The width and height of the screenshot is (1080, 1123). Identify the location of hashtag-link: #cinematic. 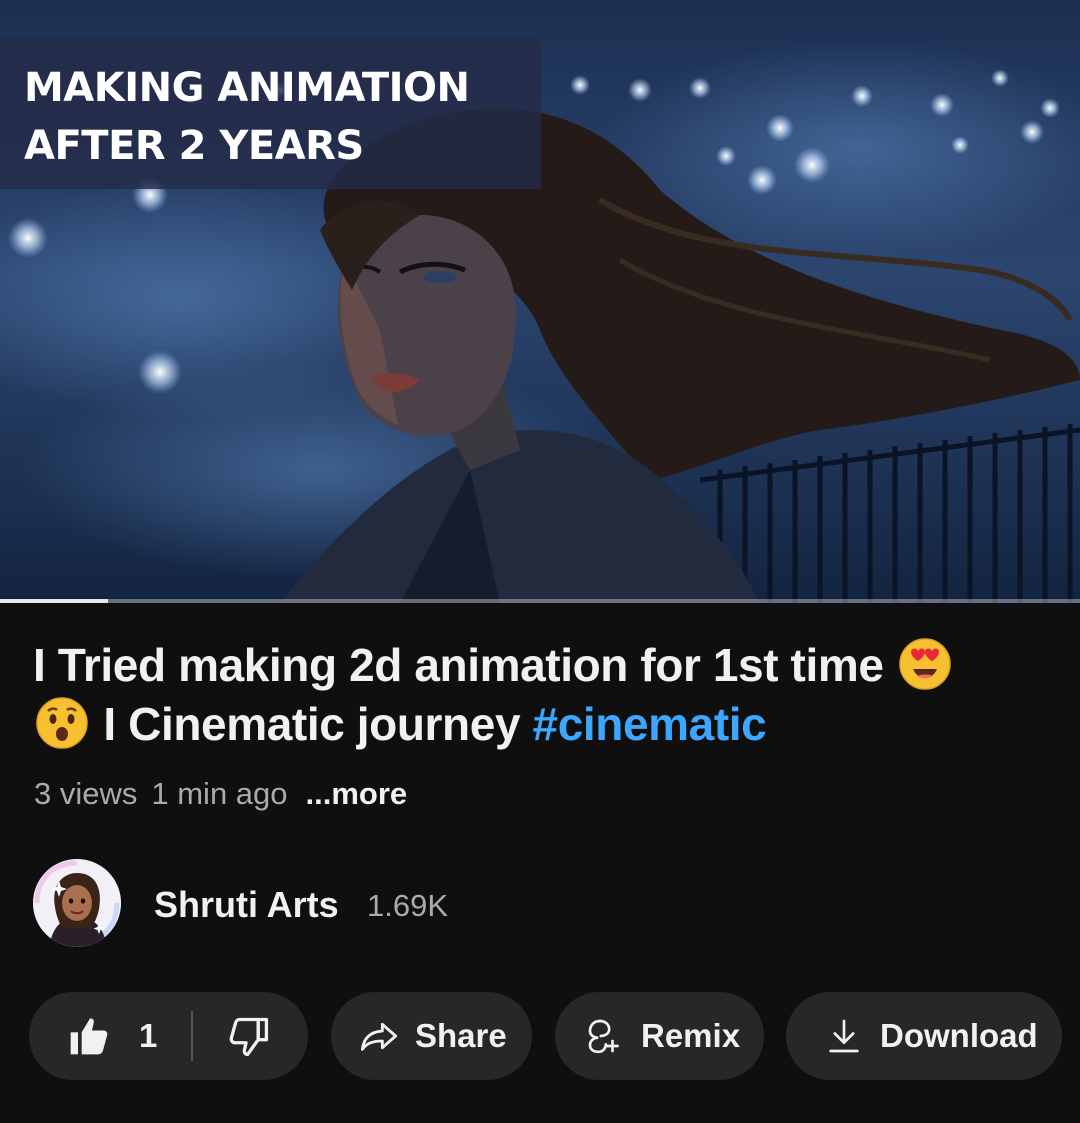
(650, 724).